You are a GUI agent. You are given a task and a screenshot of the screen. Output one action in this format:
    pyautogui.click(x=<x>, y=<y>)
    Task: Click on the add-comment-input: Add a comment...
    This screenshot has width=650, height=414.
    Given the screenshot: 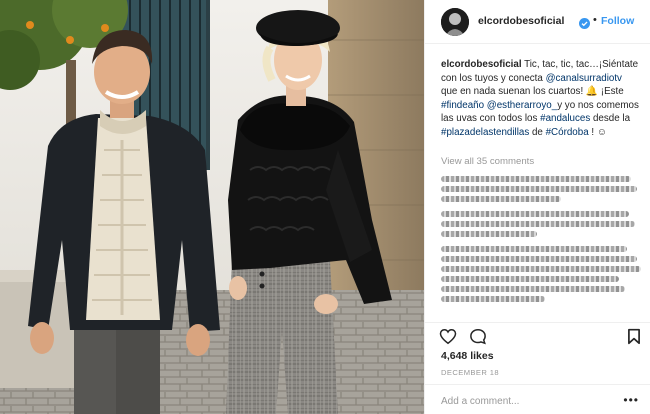 What is the action you would take?
    pyautogui.click(x=480, y=401)
    